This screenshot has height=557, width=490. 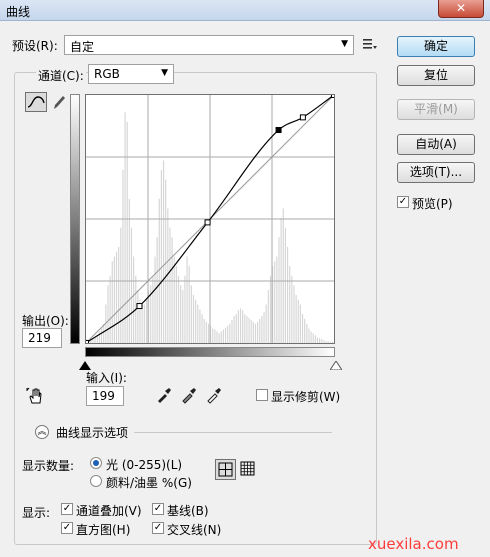 What do you see at coordinates (436, 46) in the screenshot?
I see `ok-button: 确定` at bounding box center [436, 46].